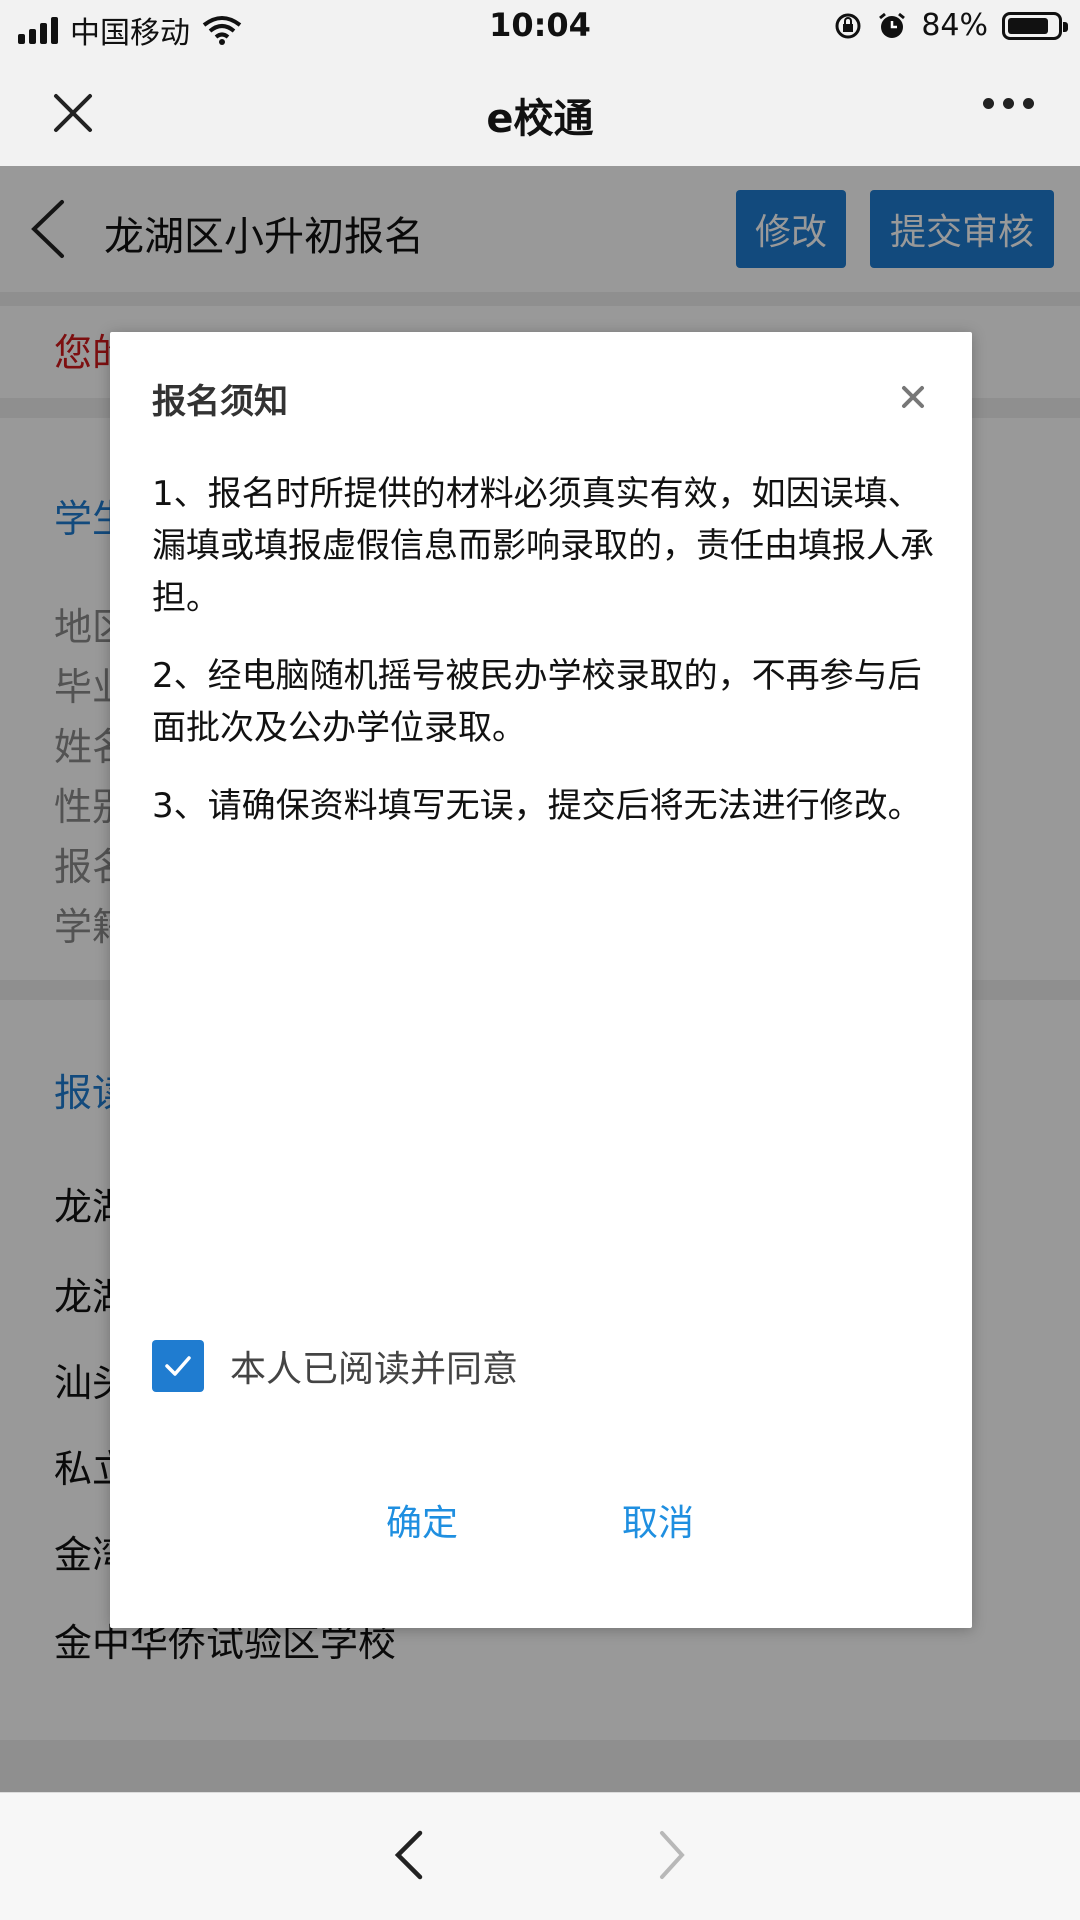  What do you see at coordinates (537, 702) in the screenshot?
I see `notice-item: 2、经电脑随机摇号被民办学校录取的，不再参与后面批次及公办学位录取。` at bounding box center [537, 702].